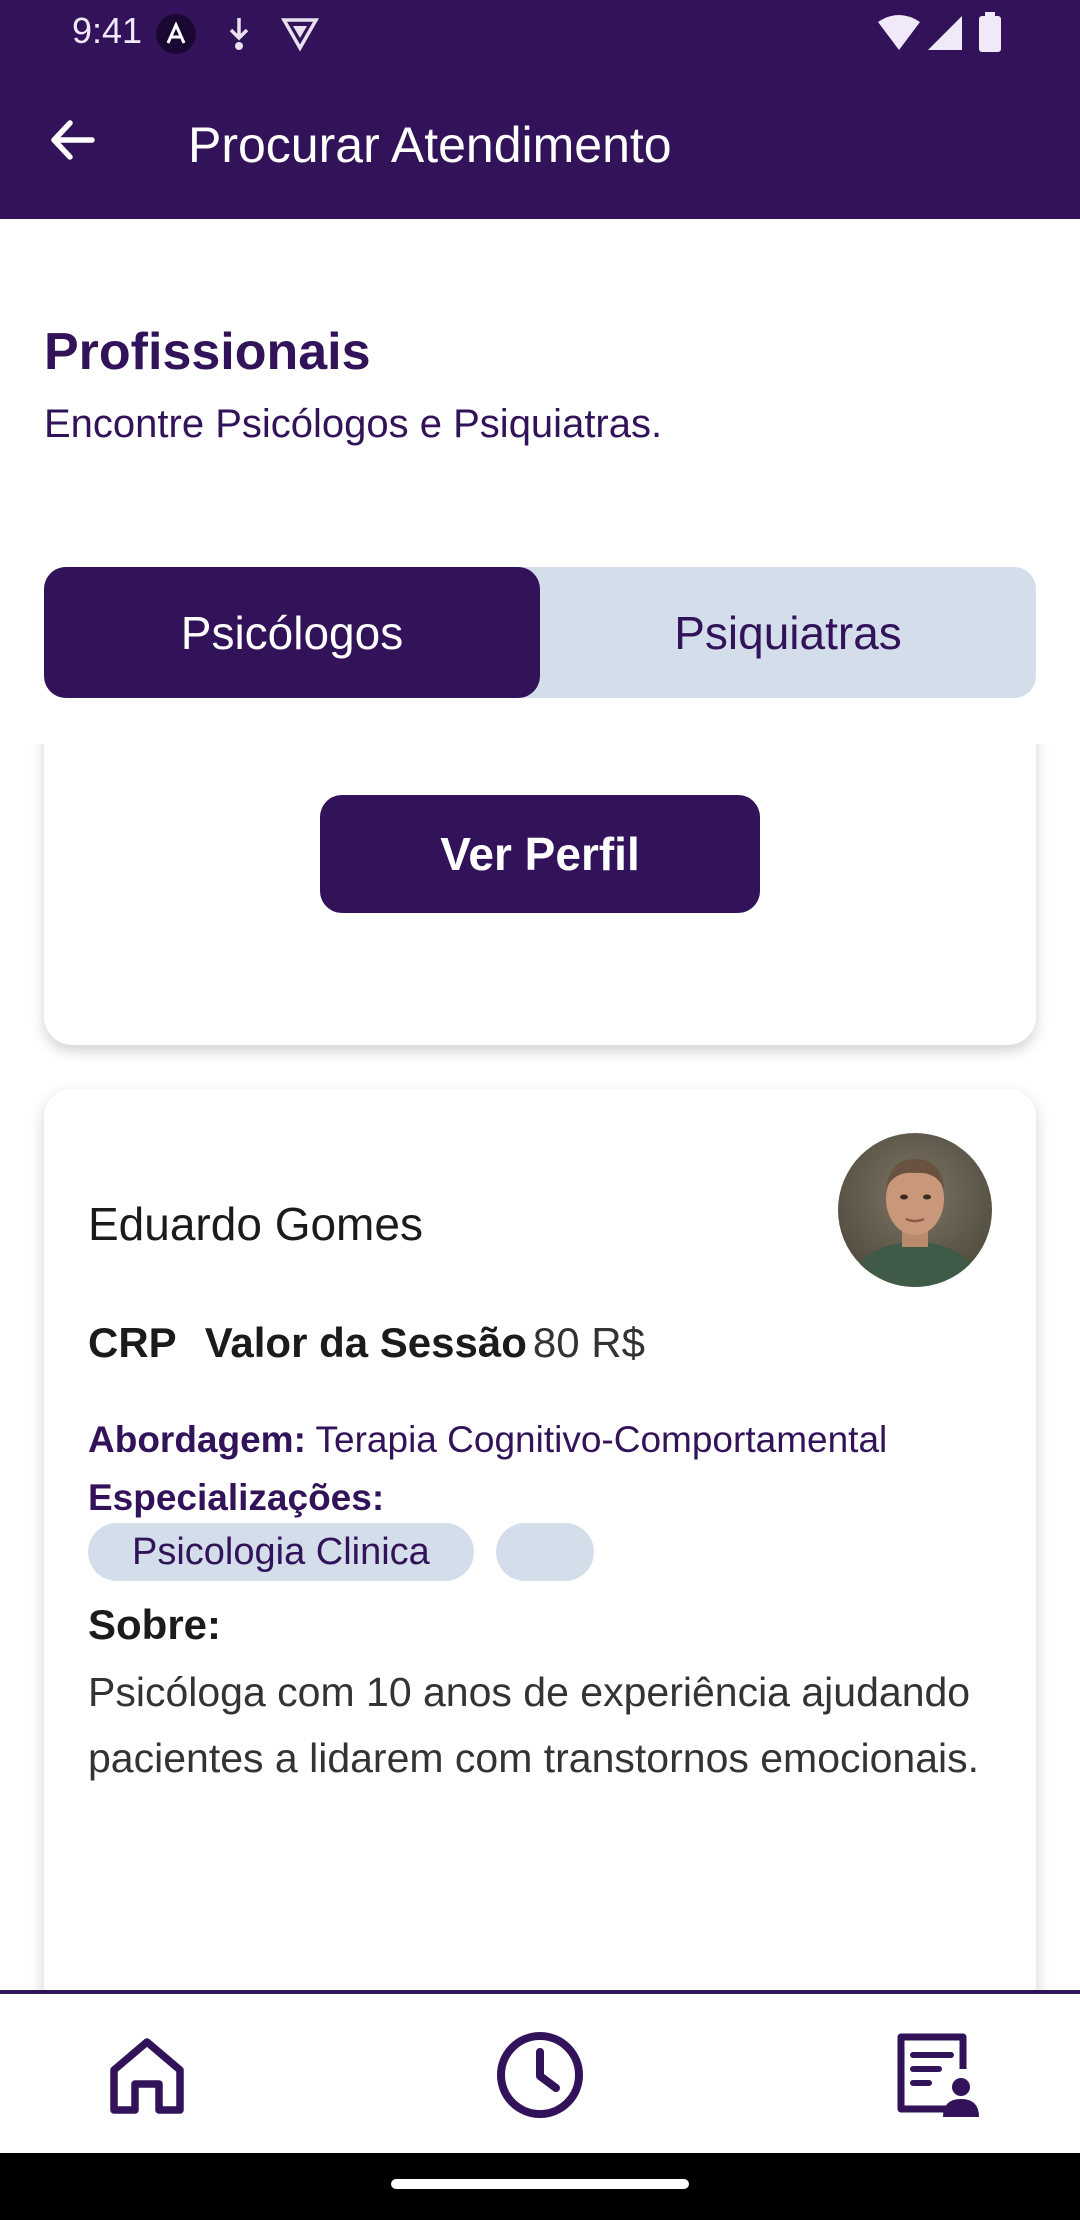 The image size is (1080, 2220). I want to click on about-label: Sobre:, so click(155, 1624).